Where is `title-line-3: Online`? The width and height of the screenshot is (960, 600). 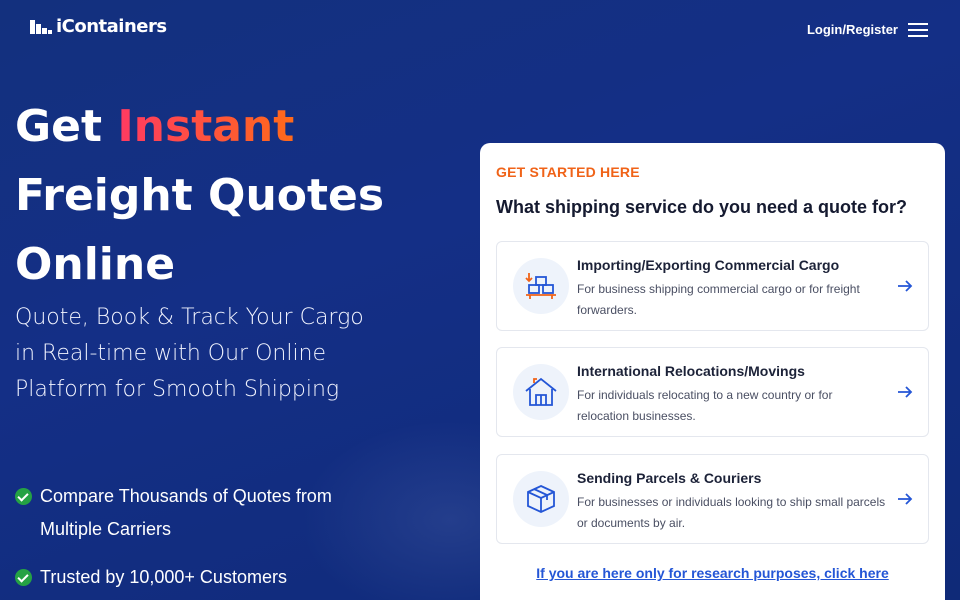
title-line-3: Online is located at coordinates (95, 264).